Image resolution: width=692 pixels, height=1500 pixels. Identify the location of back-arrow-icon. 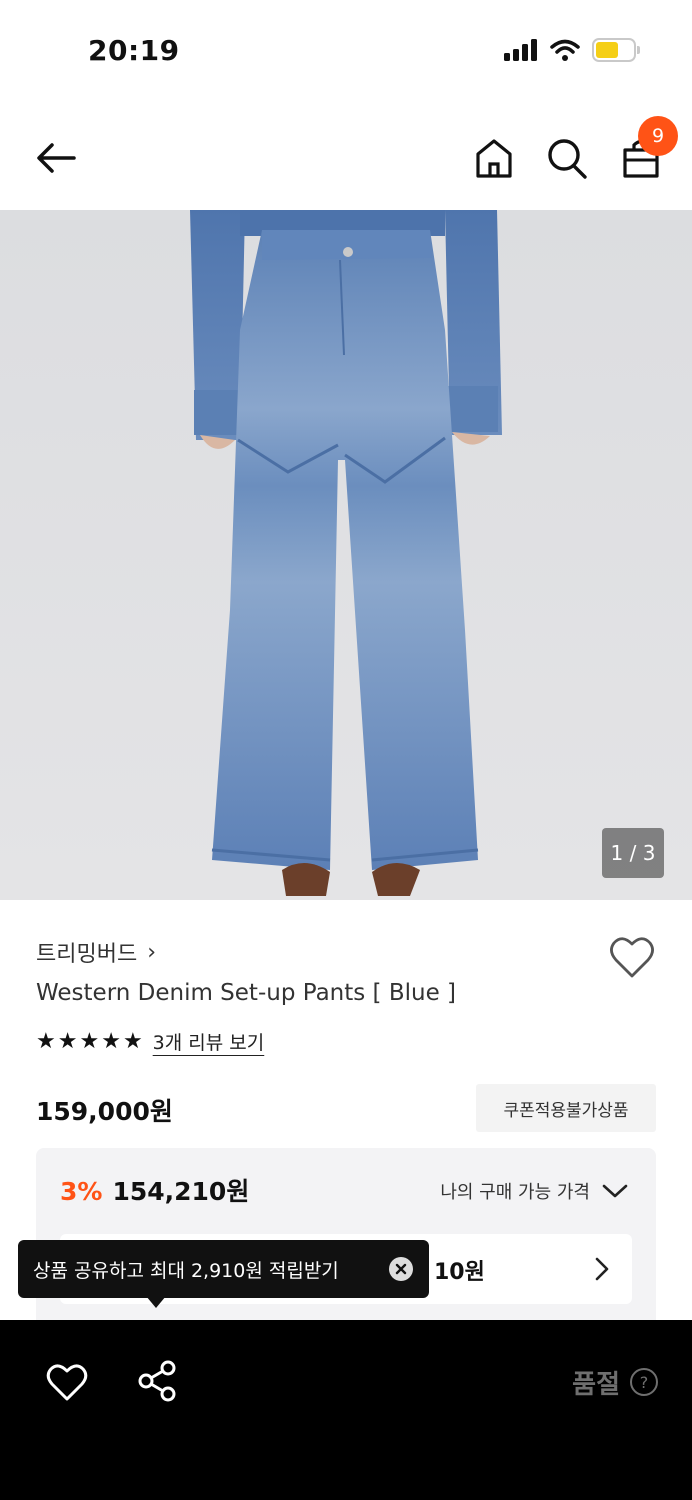
(56, 158).